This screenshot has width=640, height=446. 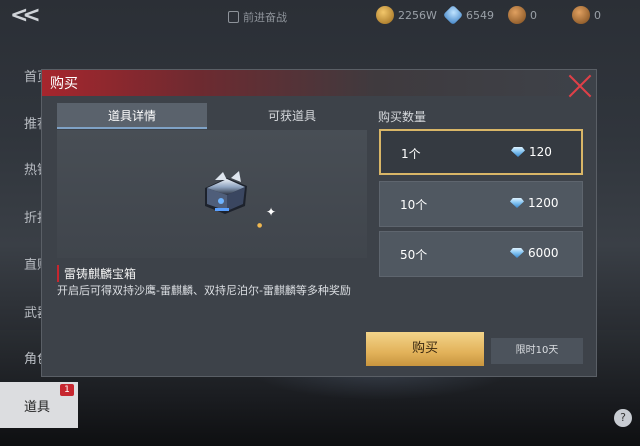 I want to click on dialog-header: 购买, so click(x=319, y=83).